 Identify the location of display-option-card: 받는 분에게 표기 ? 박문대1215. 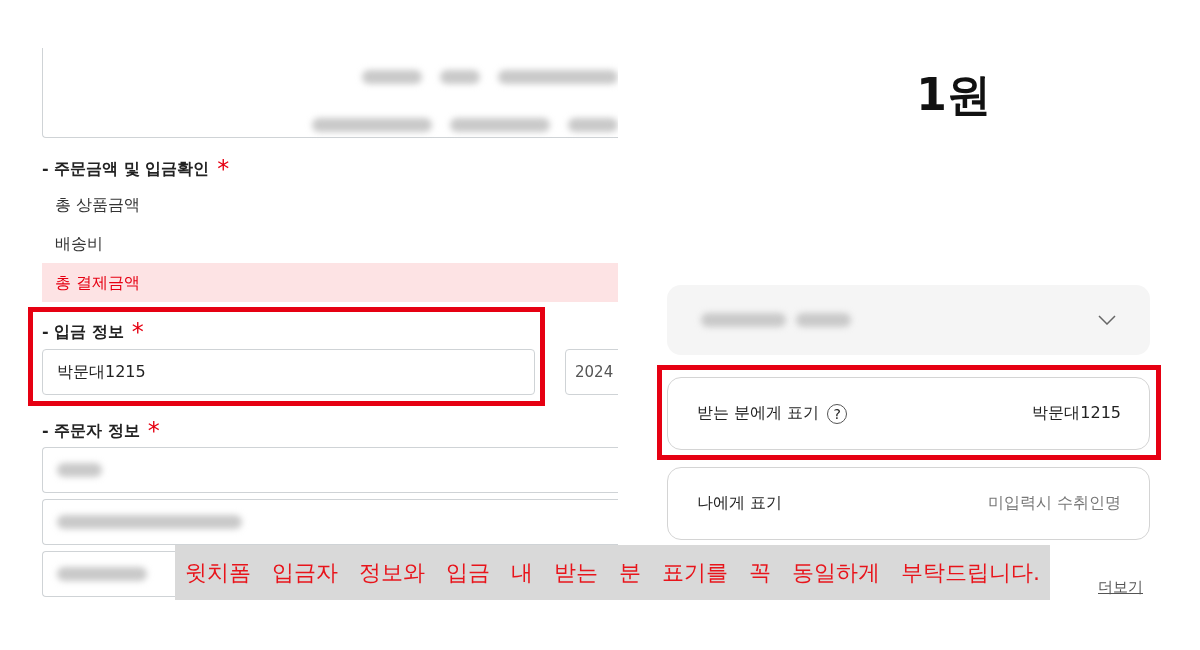
(908, 413).